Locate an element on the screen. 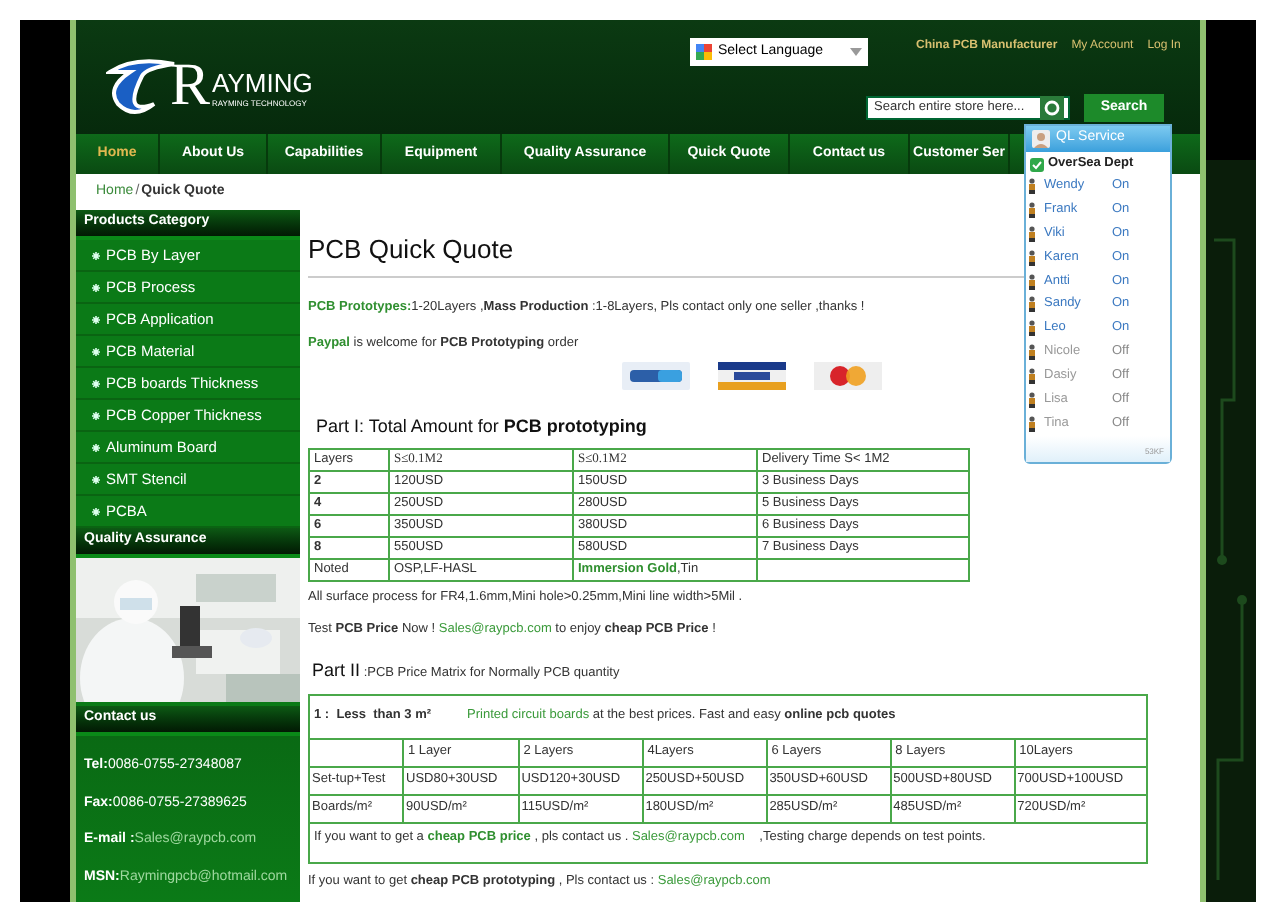  section-heading: Part I: Total Amount for PCB prototyping is located at coordinates (481, 427).